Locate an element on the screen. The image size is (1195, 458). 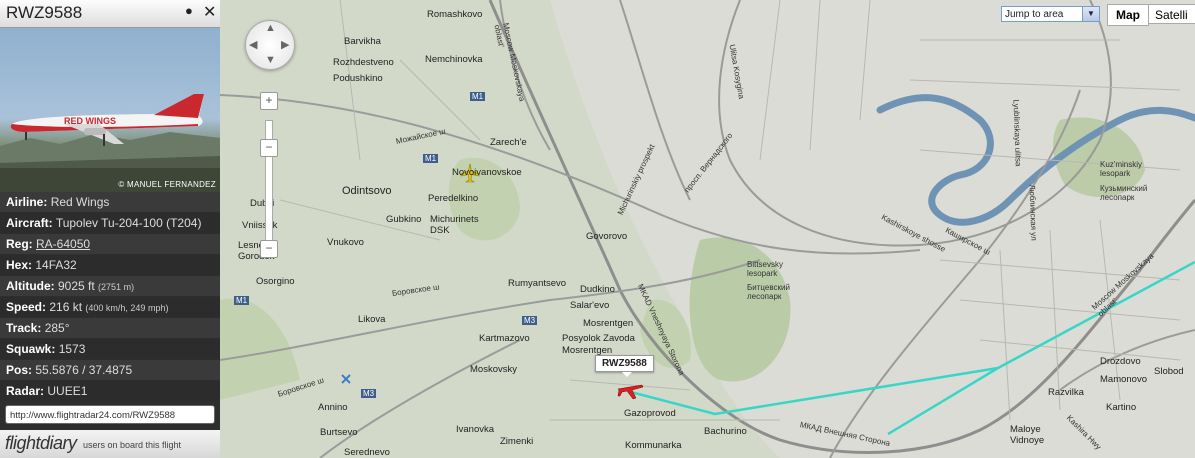
label-airline: Airline: is located at coordinates (27, 202).